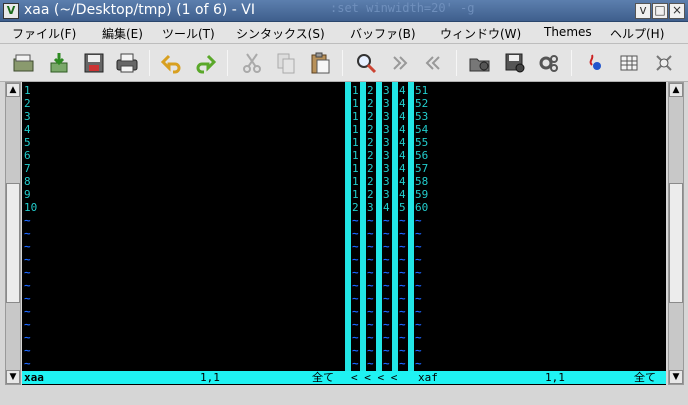 This screenshot has height=405, width=688. What do you see at coordinates (280, 33) in the screenshot?
I see `menu-syntax: シンタックス(S)` at bounding box center [280, 33].